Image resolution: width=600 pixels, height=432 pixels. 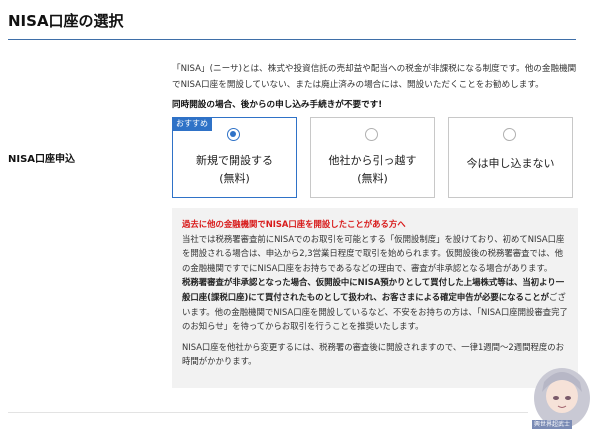 I want to click on option-not-now: 今は申し込まない, so click(x=510, y=157).